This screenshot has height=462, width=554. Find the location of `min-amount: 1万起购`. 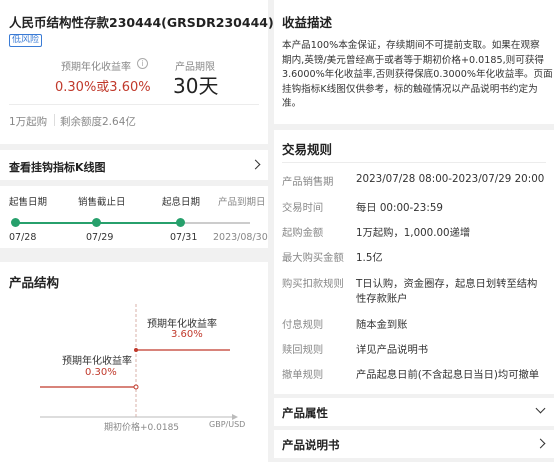

min-amount: 1万起购 is located at coordinates (28, 122).